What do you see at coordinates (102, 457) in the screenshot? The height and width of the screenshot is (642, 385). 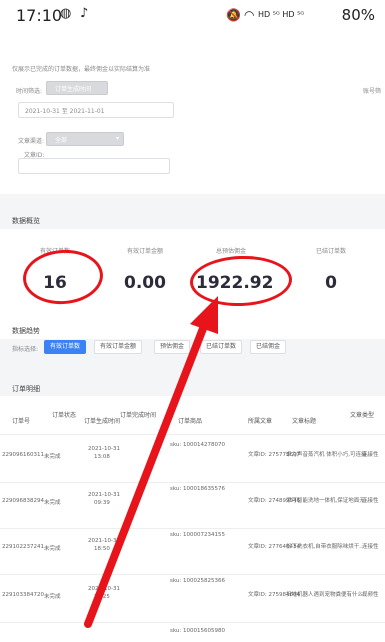 I see `row-time: 13:08` at bounding box center [102, 457].